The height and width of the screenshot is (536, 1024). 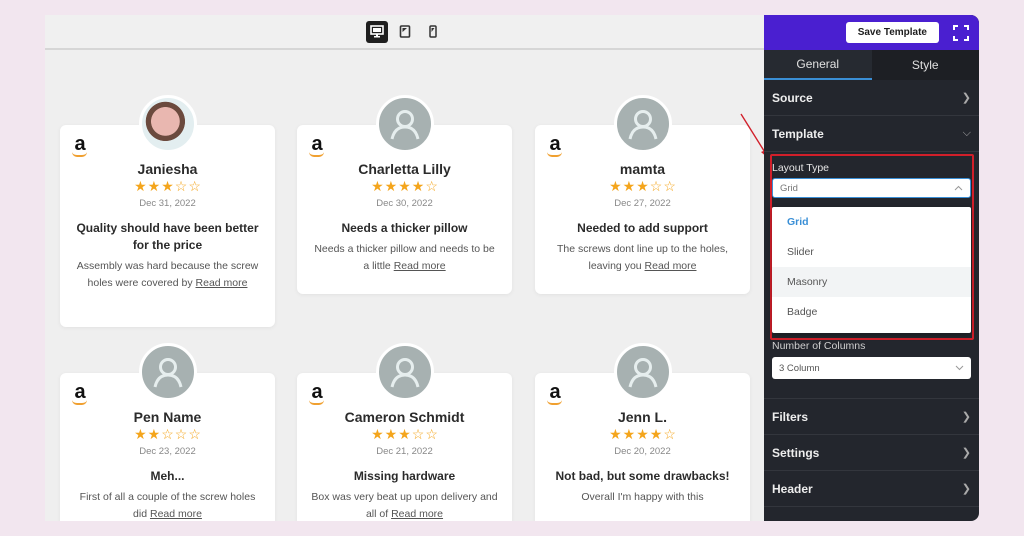 I want to click on columns-select: 3 Column, so click(x=871, y=368).